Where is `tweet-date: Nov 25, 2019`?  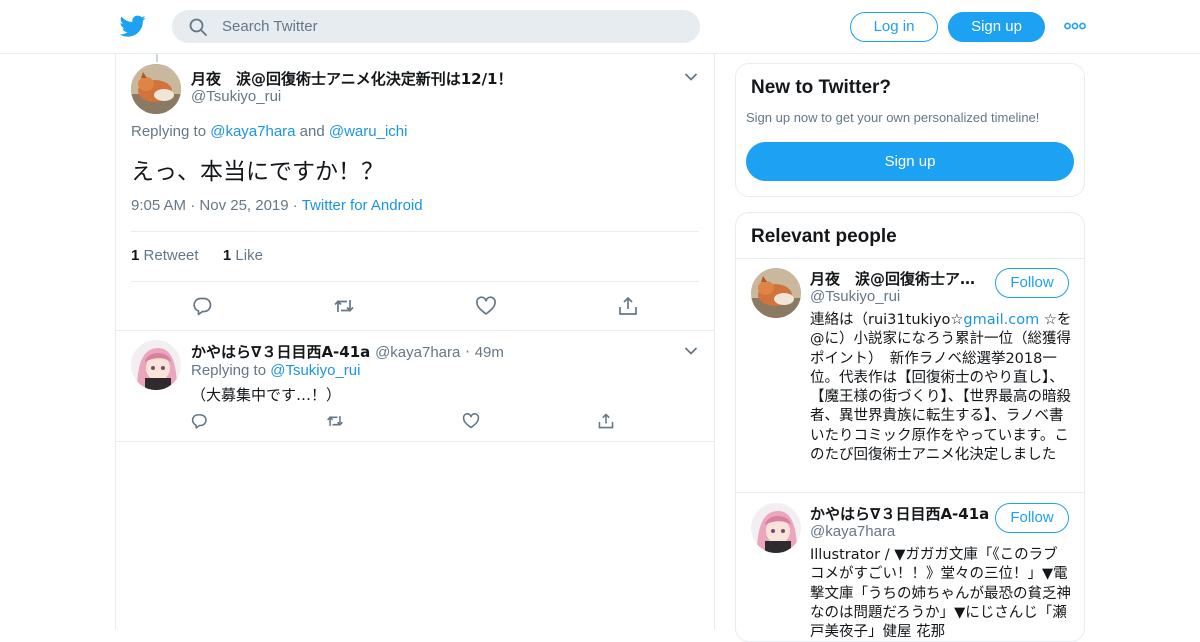
tweet-date: Nov 25, 2019 is located at coordinates (243, 205).